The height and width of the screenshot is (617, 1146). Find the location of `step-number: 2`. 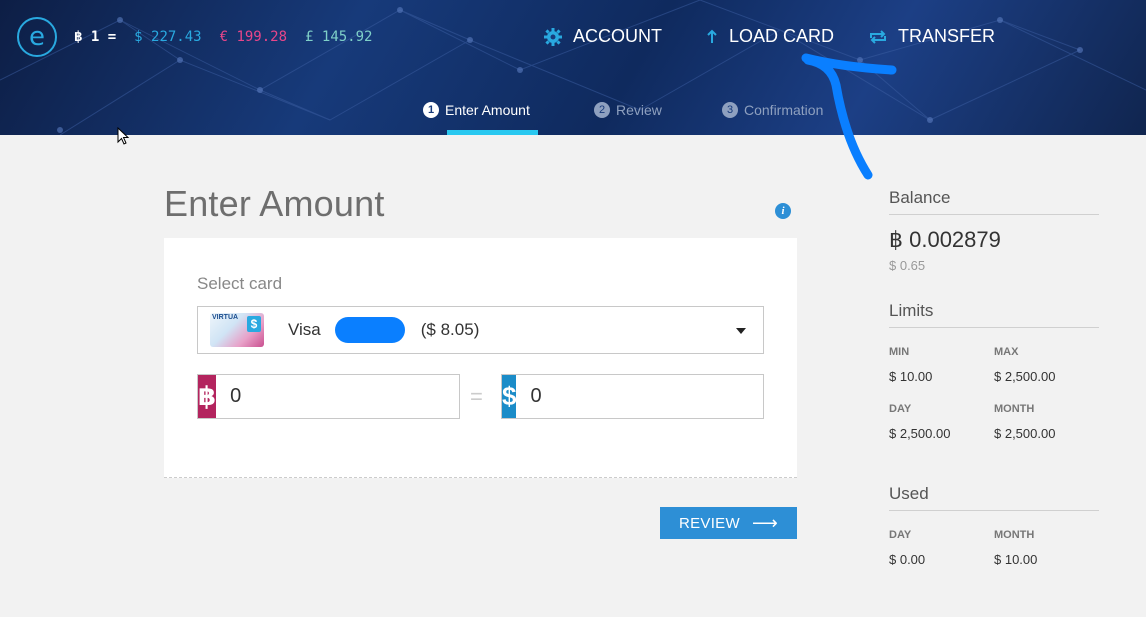

step-number: 2 is located at coordinates (602, 110).